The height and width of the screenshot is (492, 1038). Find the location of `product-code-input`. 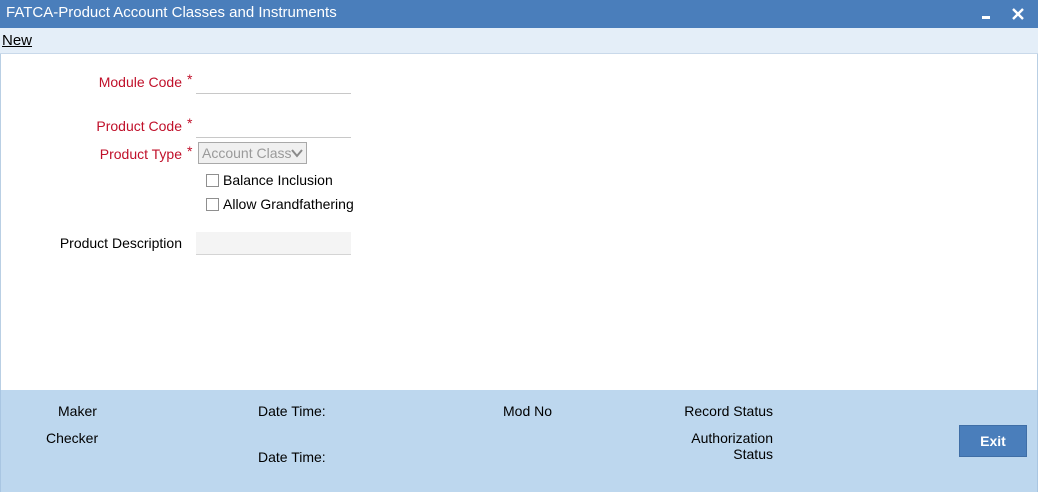

product-code-input is located at coordinates (273, 127).